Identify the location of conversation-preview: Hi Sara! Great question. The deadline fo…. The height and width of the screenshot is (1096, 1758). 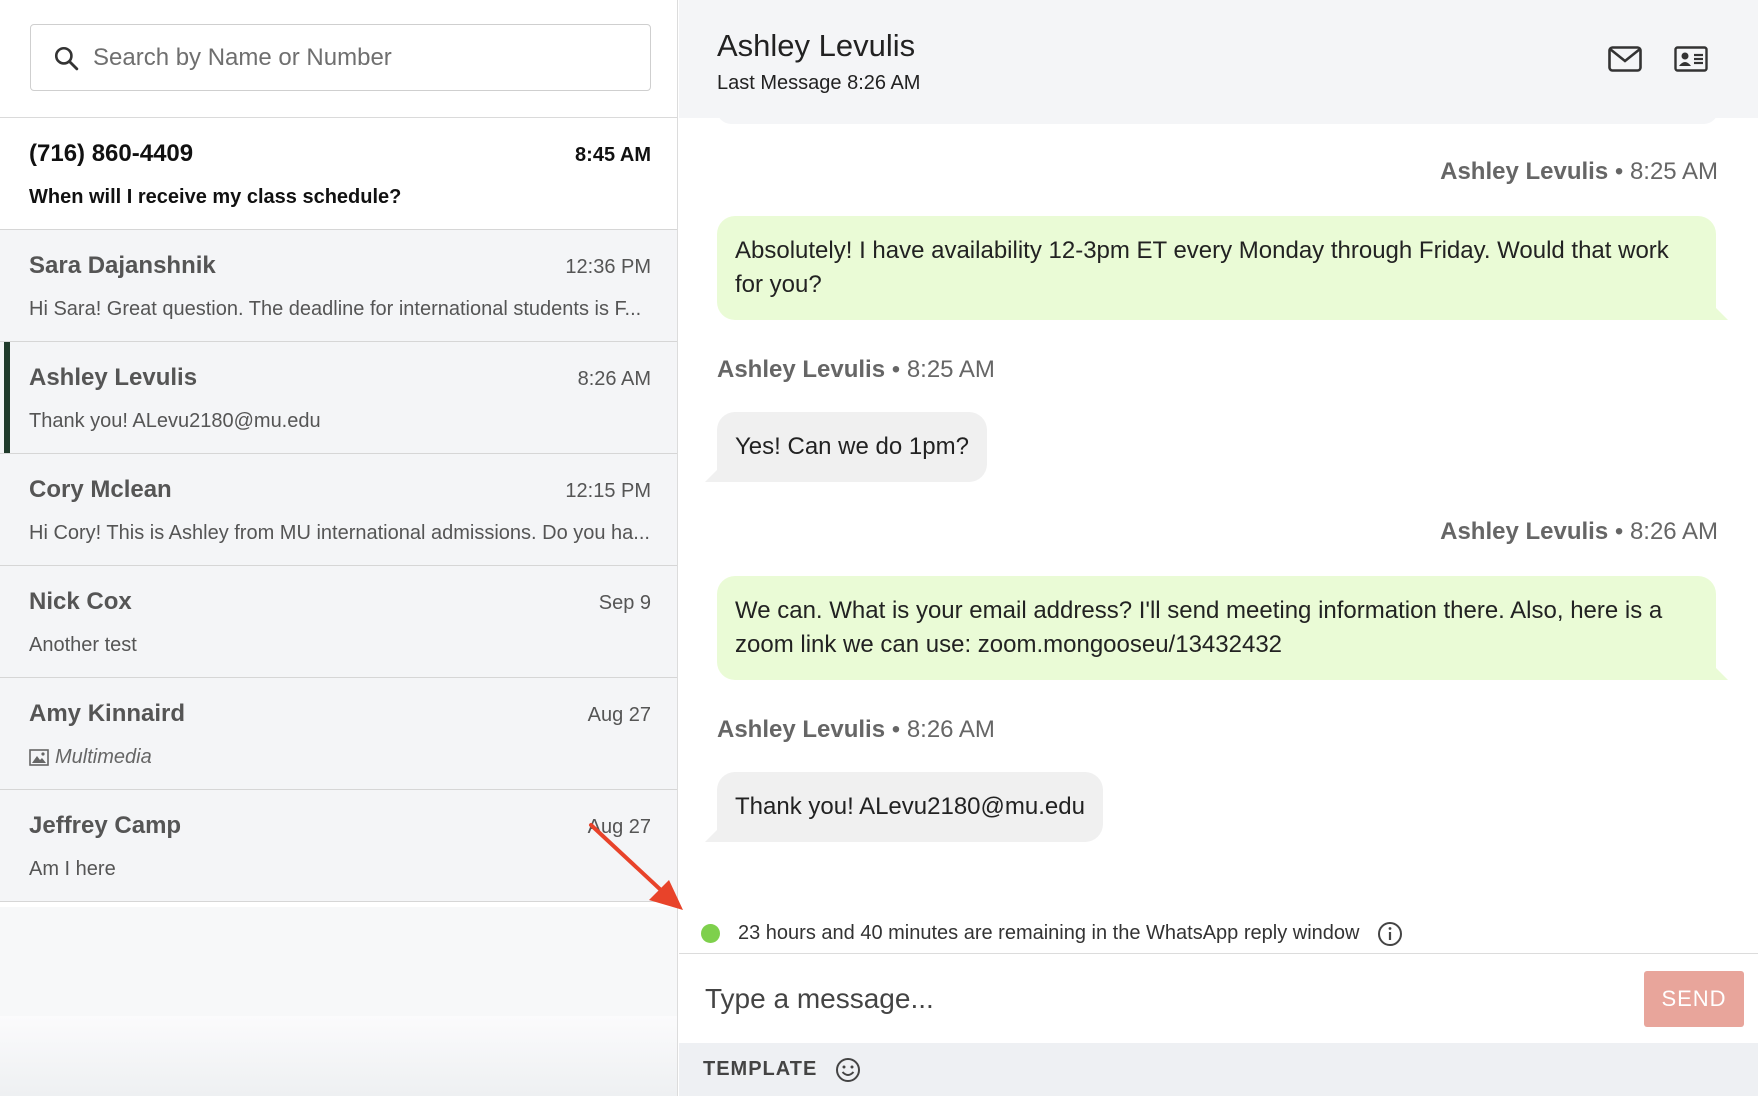
(335, 309).